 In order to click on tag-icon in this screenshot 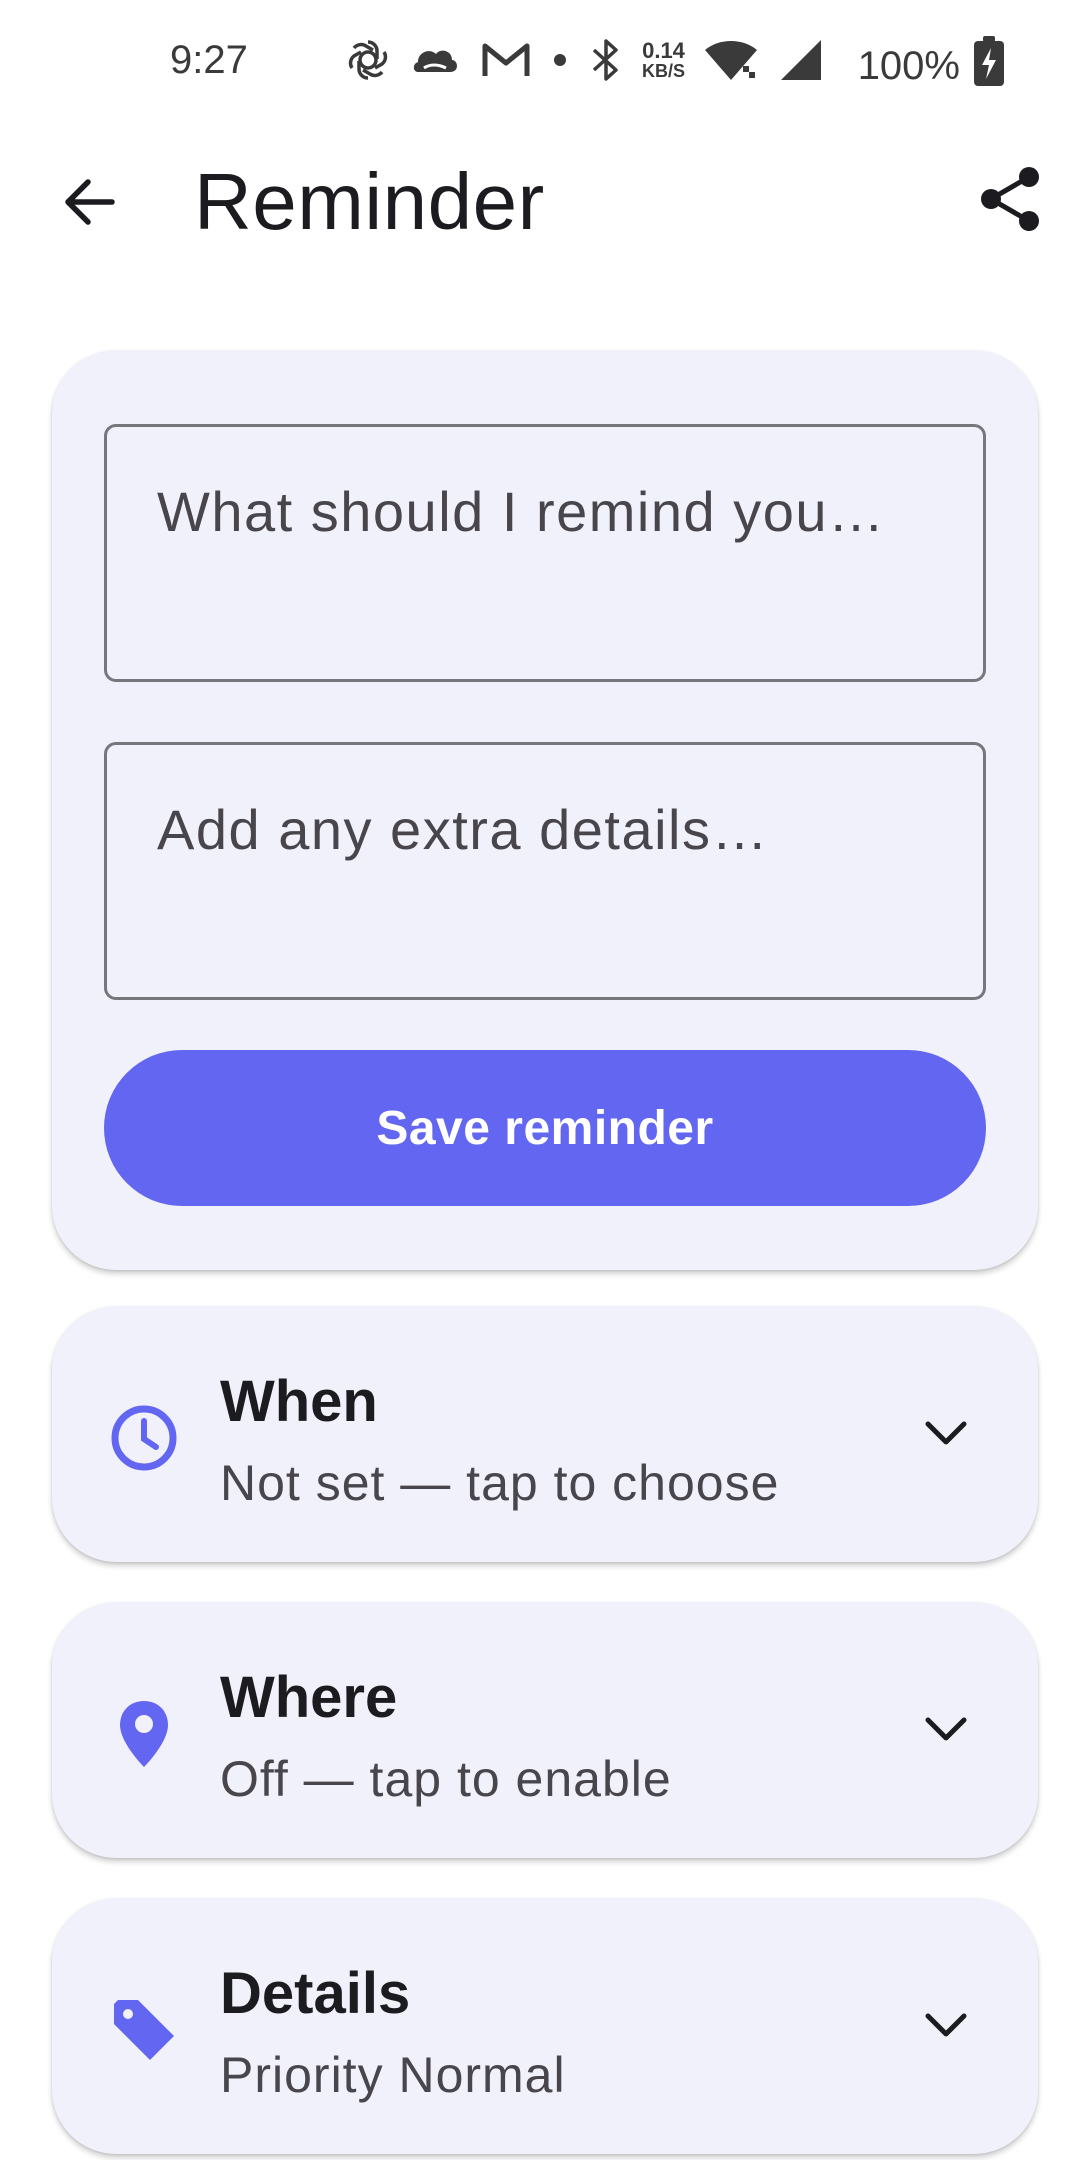, I will do `click(144, 2030)`.